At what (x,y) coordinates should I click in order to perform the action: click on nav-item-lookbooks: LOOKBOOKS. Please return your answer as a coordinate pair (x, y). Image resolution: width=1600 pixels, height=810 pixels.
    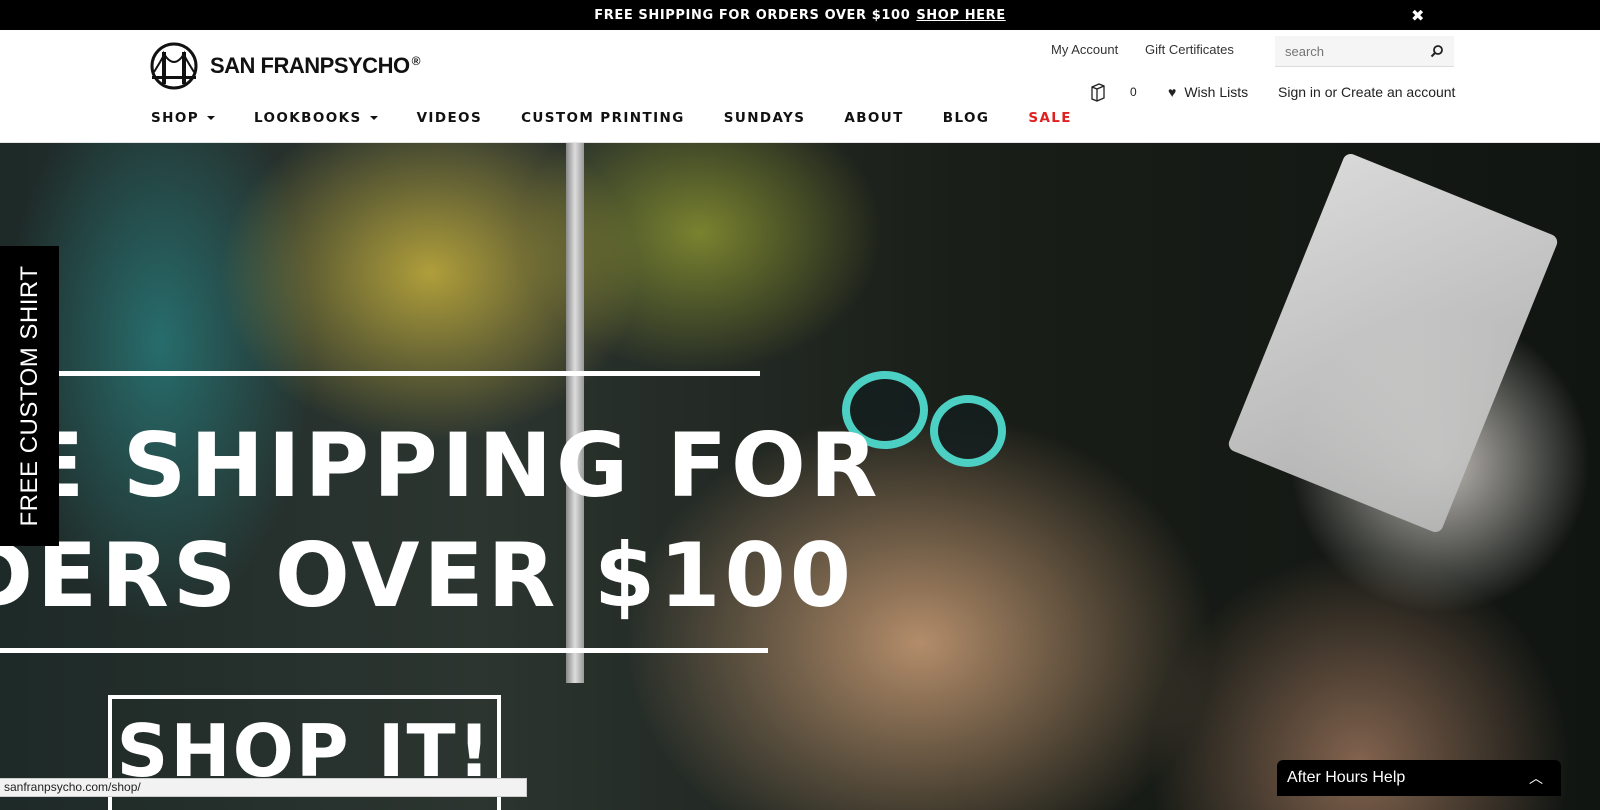
    Looking at the image, I should click on (316, 118).